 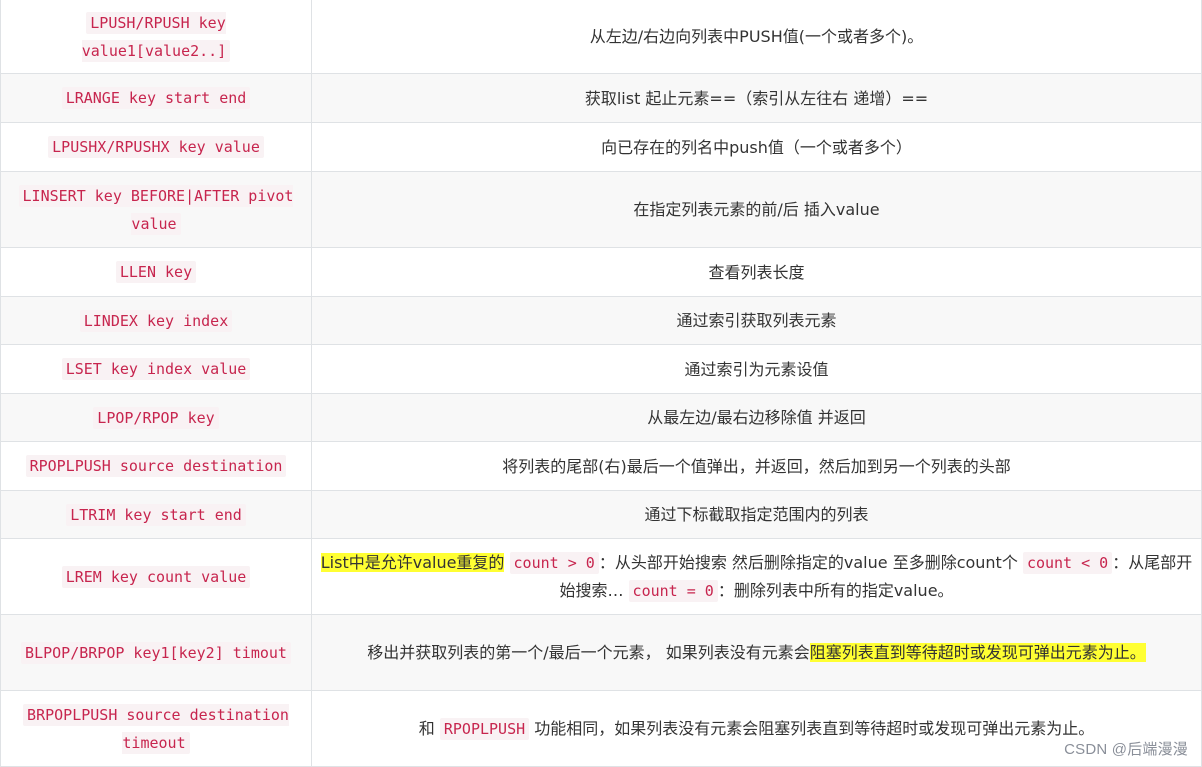 I want to click on command-code: BLPOP/BRPOP key1[key2] timout, so click(x=156, y=652).